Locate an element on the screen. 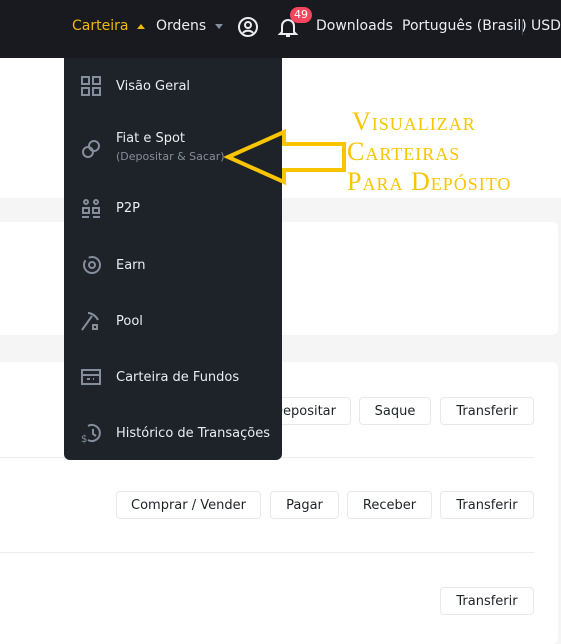 The height and width of the screenshot is (644, 561). grid-icon is located at coordinates (91, 86).